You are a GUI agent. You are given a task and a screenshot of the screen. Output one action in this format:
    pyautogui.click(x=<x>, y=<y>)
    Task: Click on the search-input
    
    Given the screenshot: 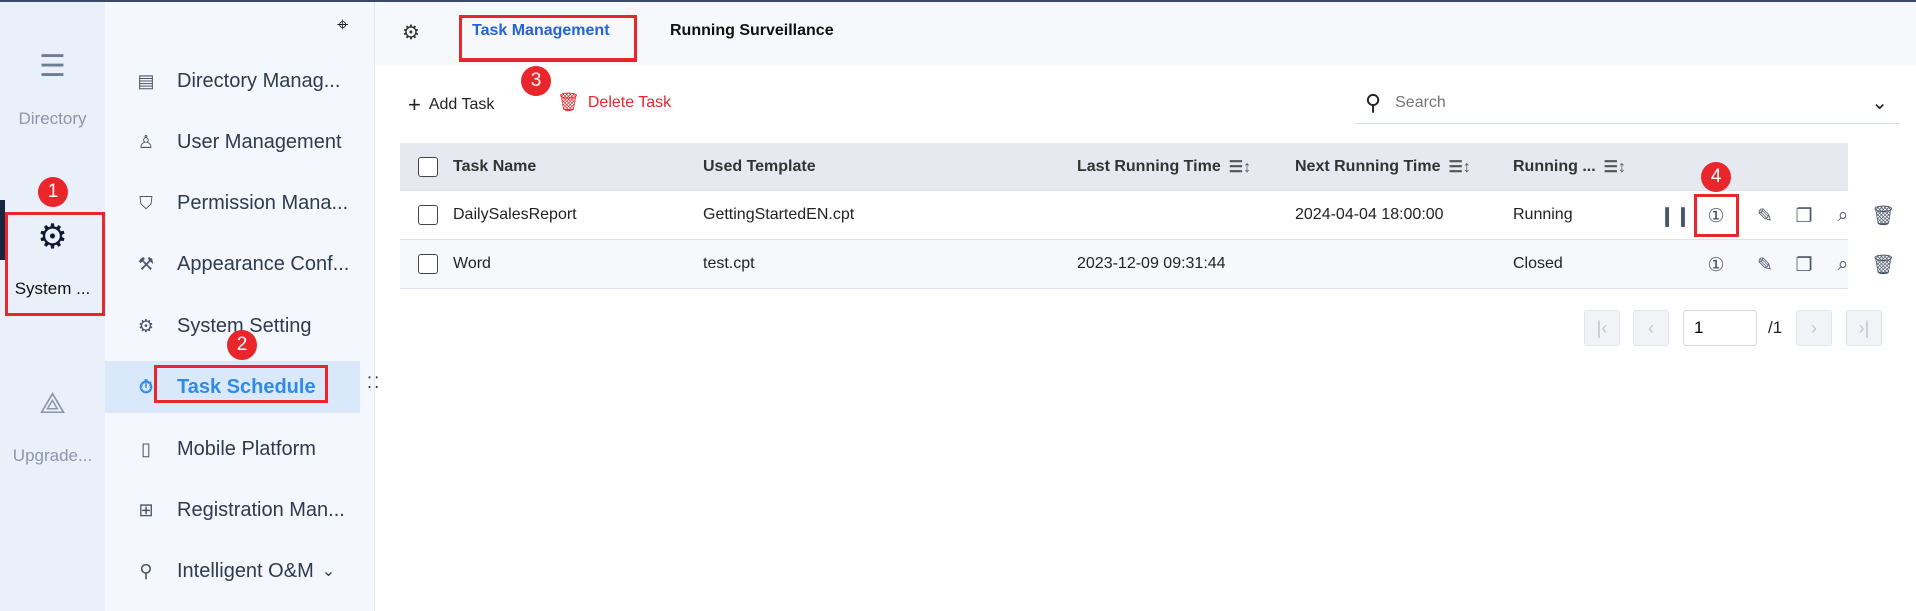 What is the action you would take?
    pyautogui.click(x=1633, y=102)
    